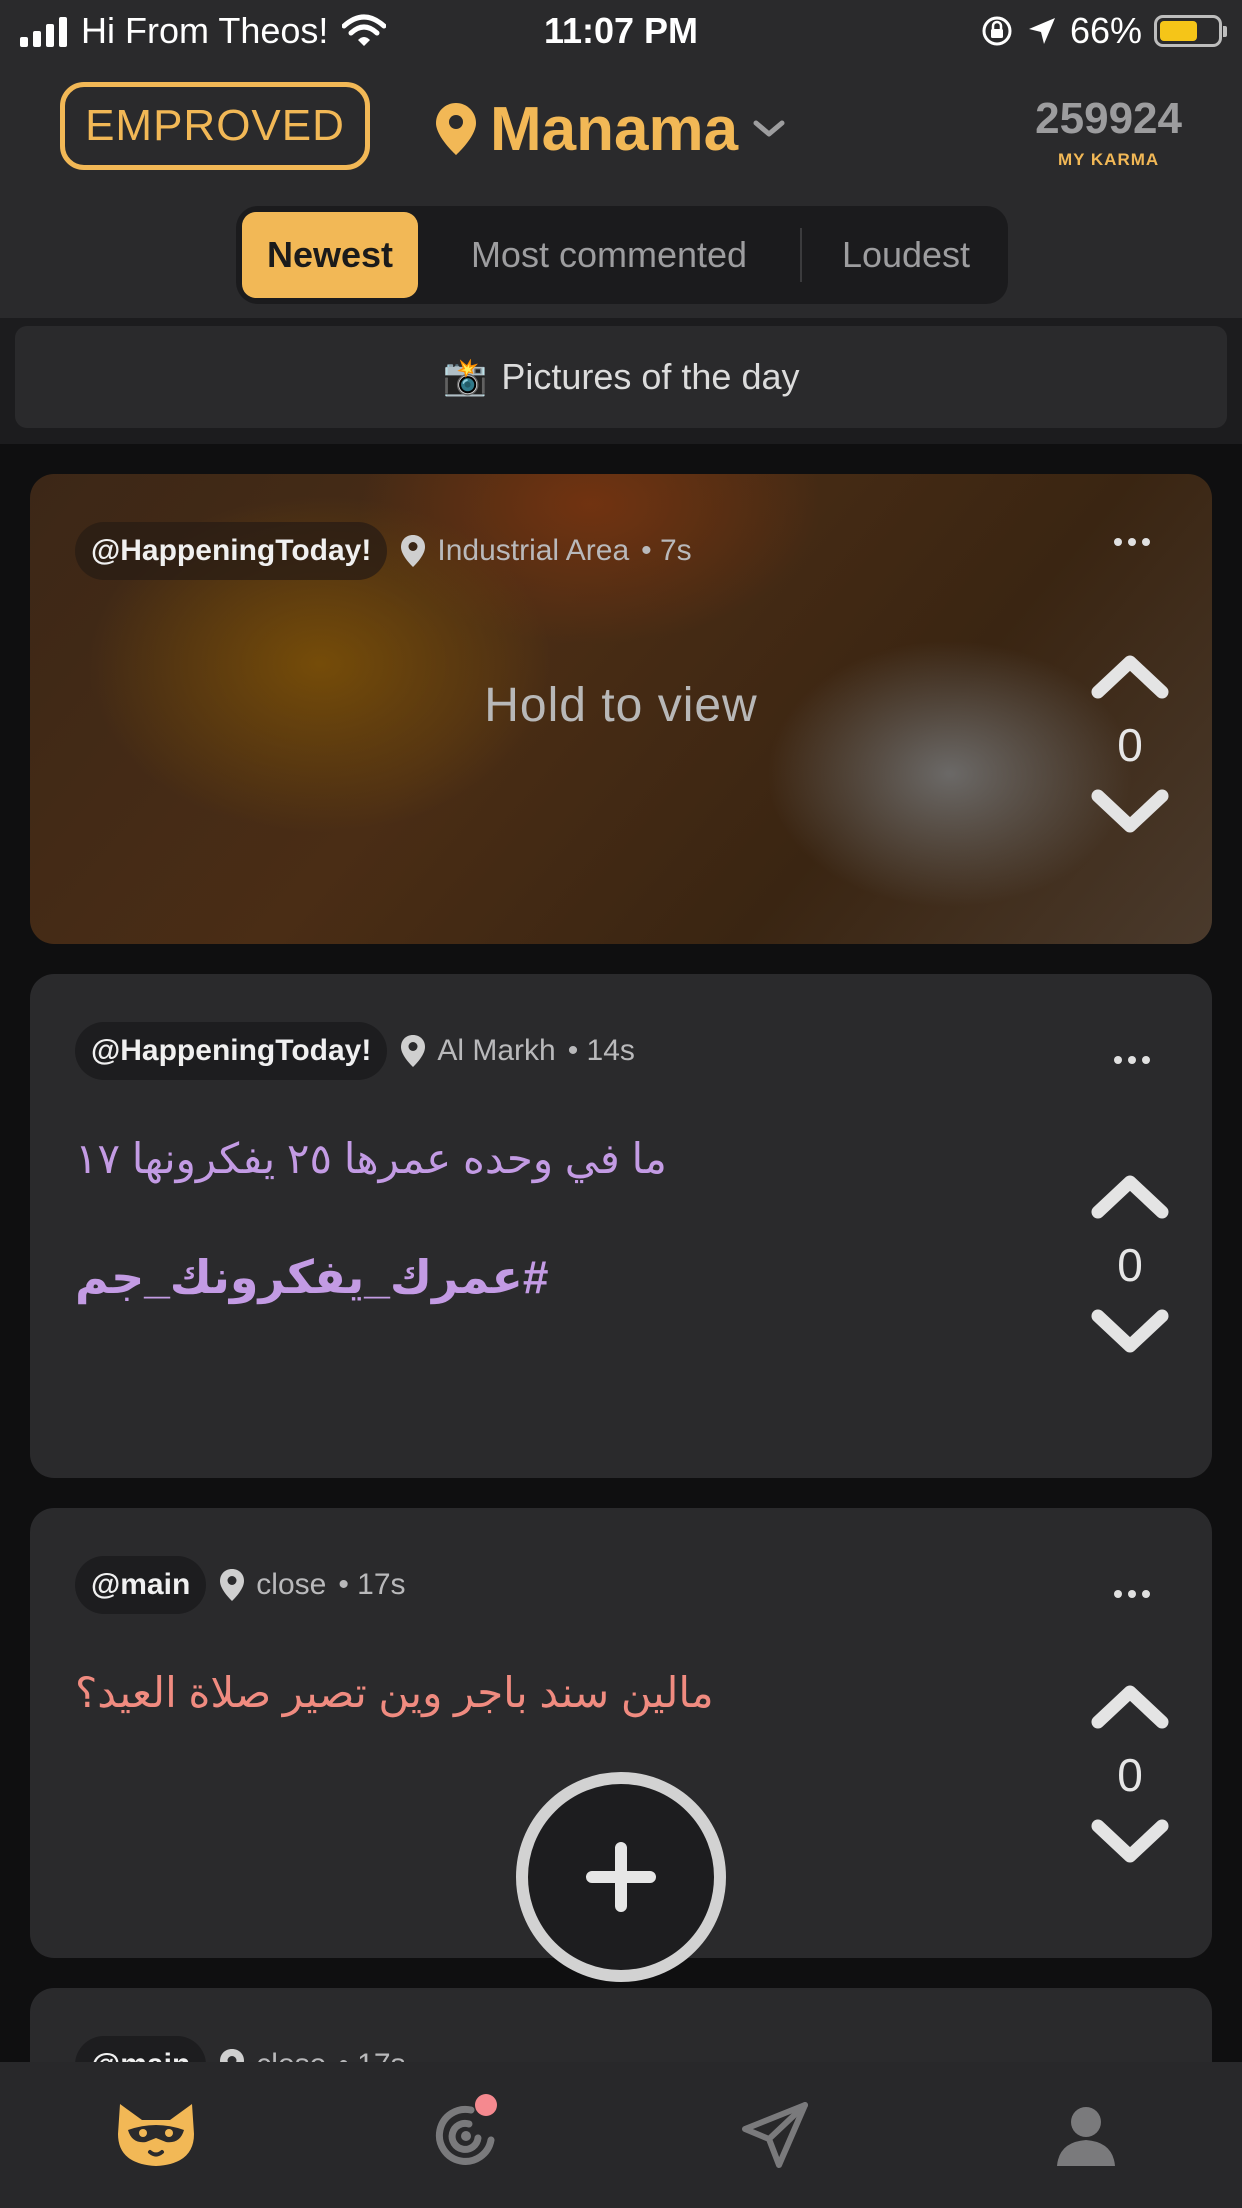 The height and width of the screenshot is (2208, 1242). Describe the element at coordinates (906, 255) in the screenshot. I see `tab-loudest: Loudest` at that location.